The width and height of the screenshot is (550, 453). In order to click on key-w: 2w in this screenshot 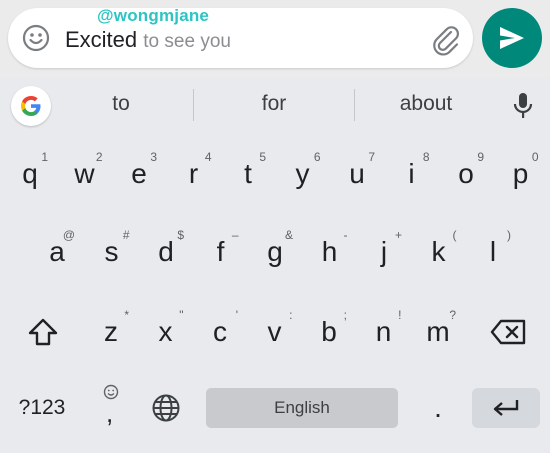, I will do `click(85, 174)`.